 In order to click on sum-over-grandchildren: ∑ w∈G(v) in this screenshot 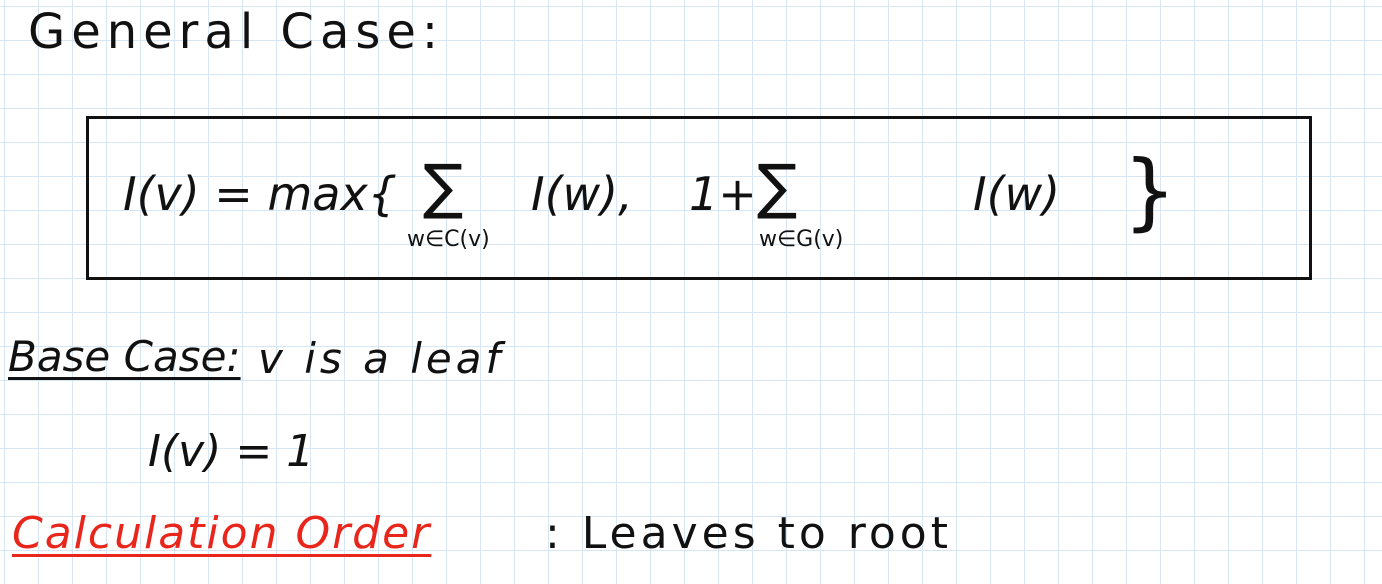, I will do `click(800, 202)`.